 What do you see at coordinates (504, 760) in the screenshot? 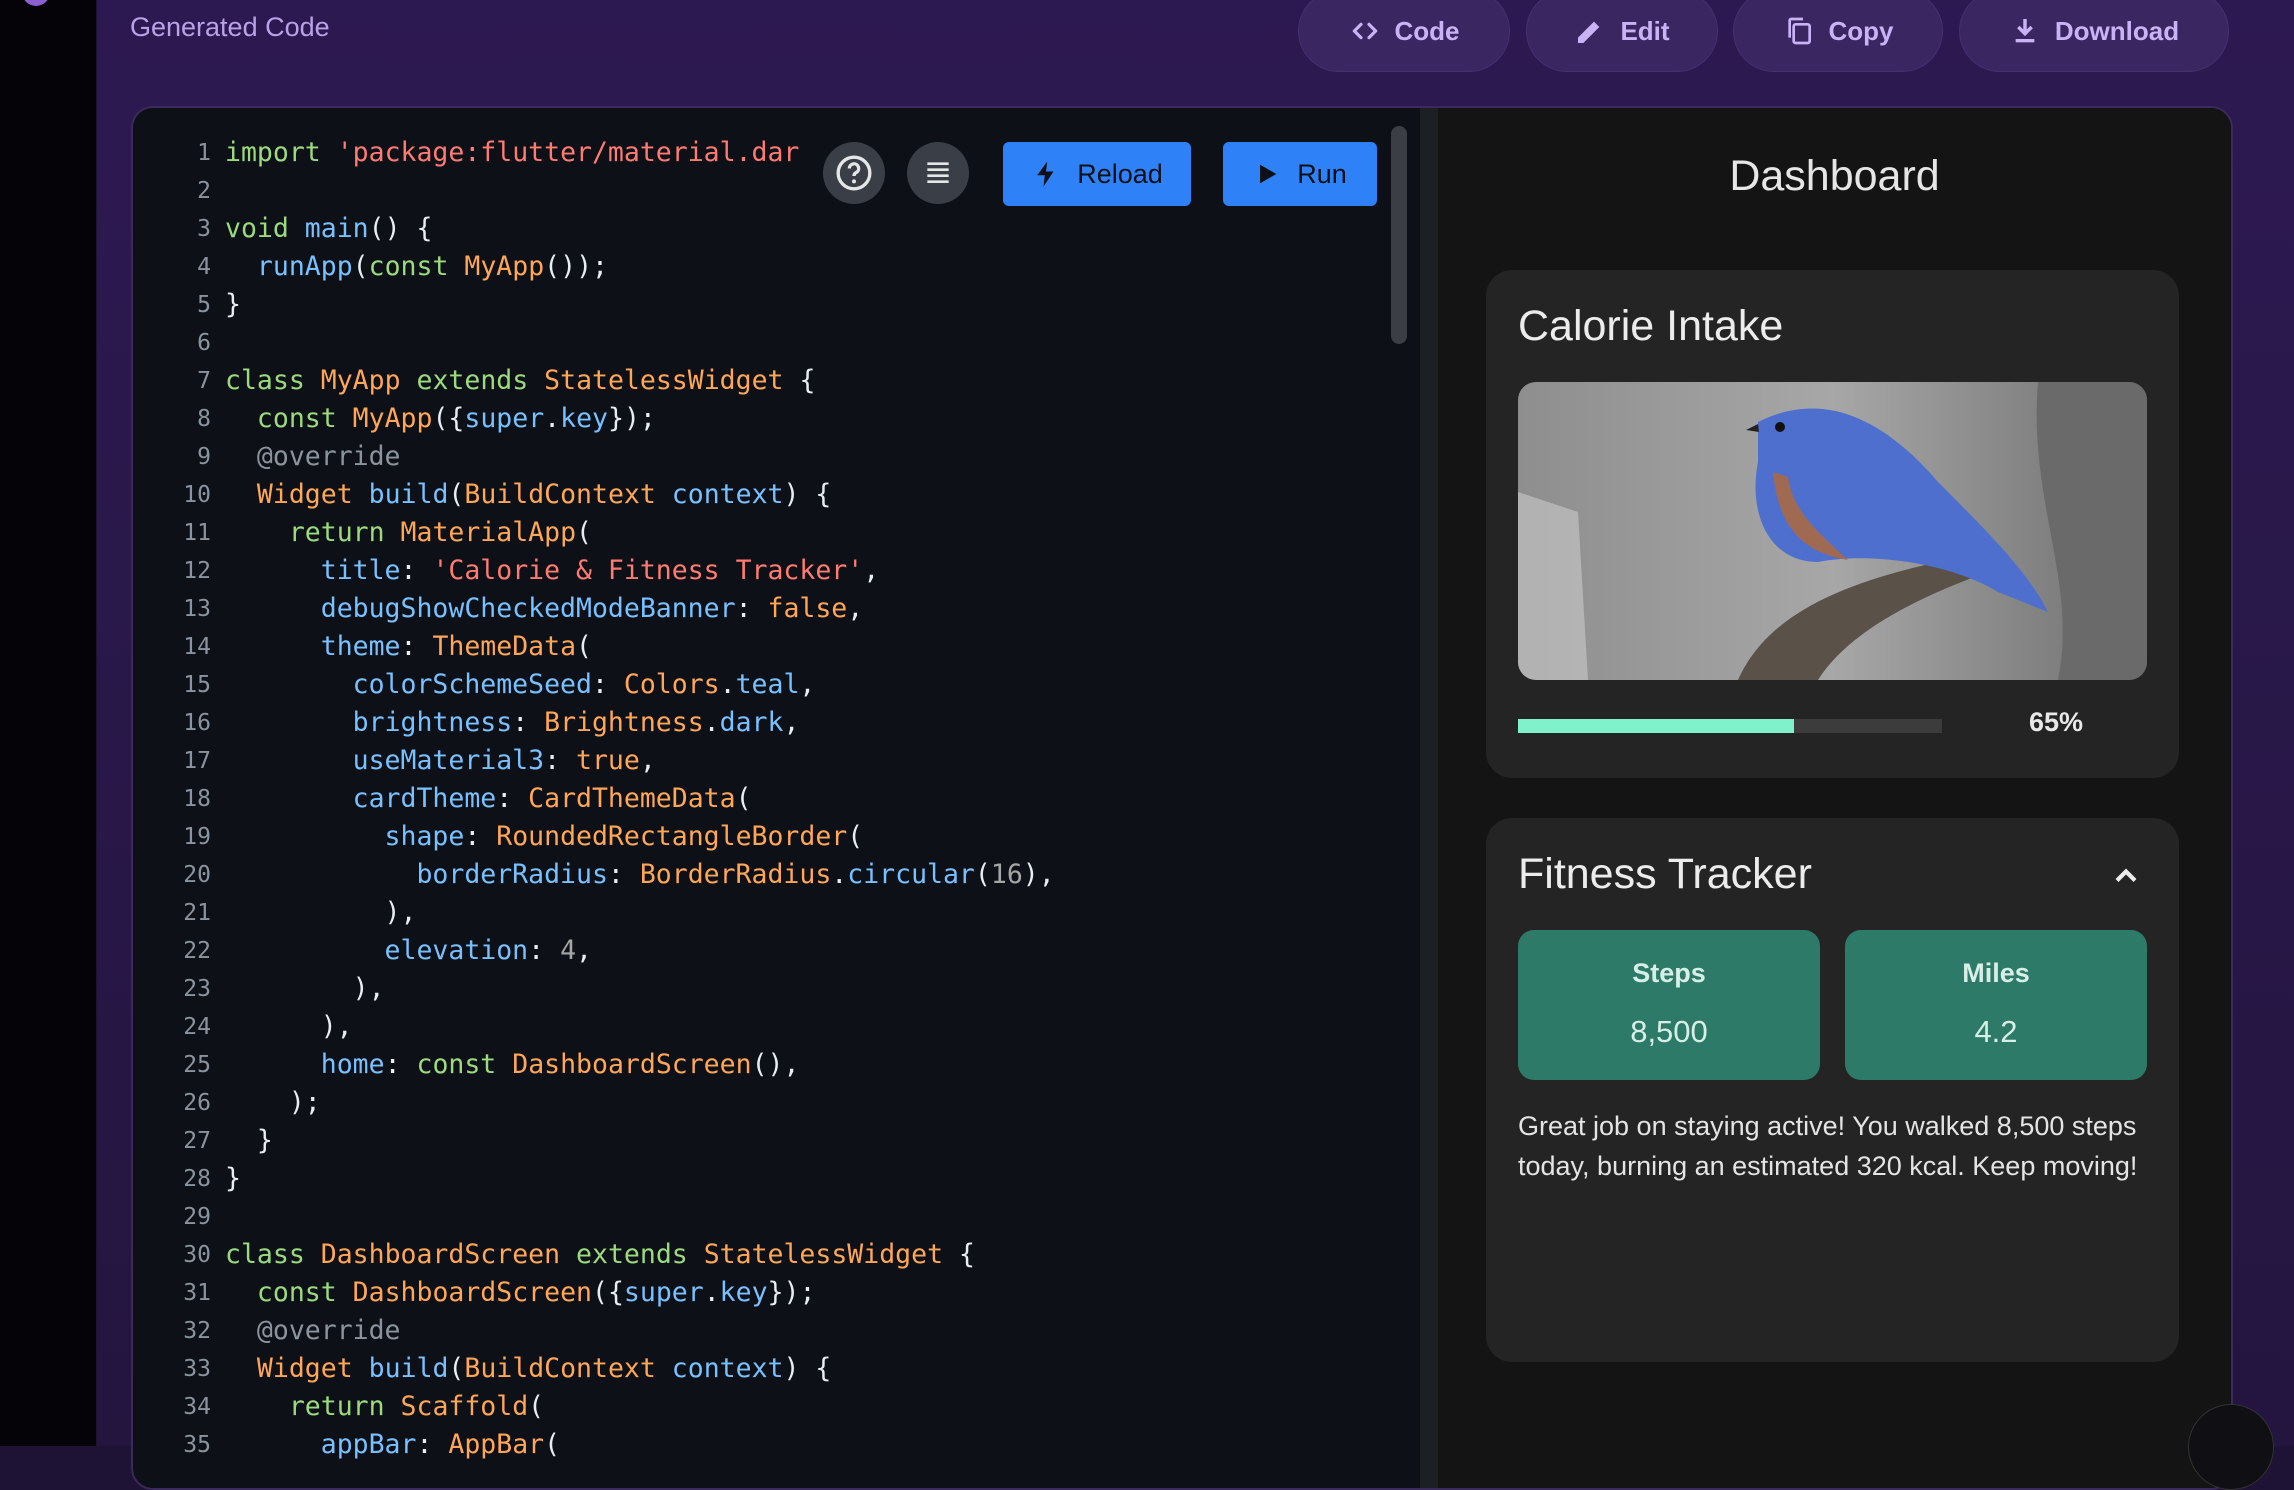
I see `line-code: useMaterial3: true,` at bounding box center [504, 760].